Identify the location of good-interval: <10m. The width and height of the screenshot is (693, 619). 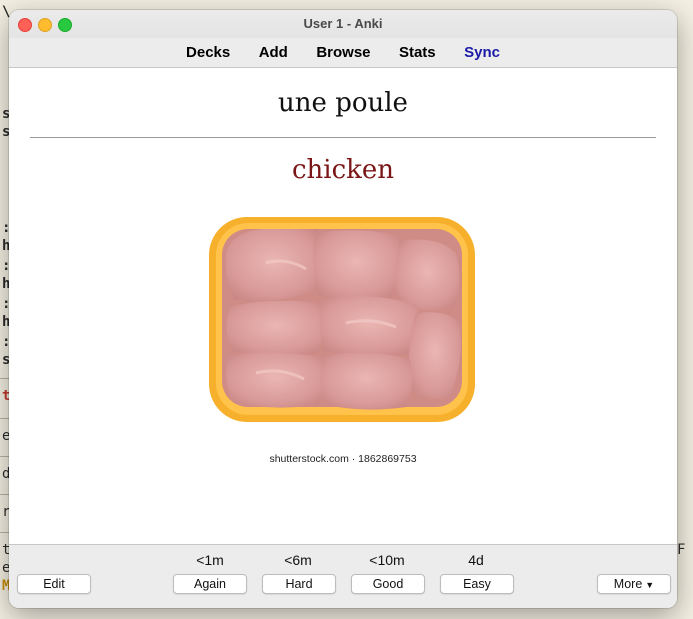
(387, 560).